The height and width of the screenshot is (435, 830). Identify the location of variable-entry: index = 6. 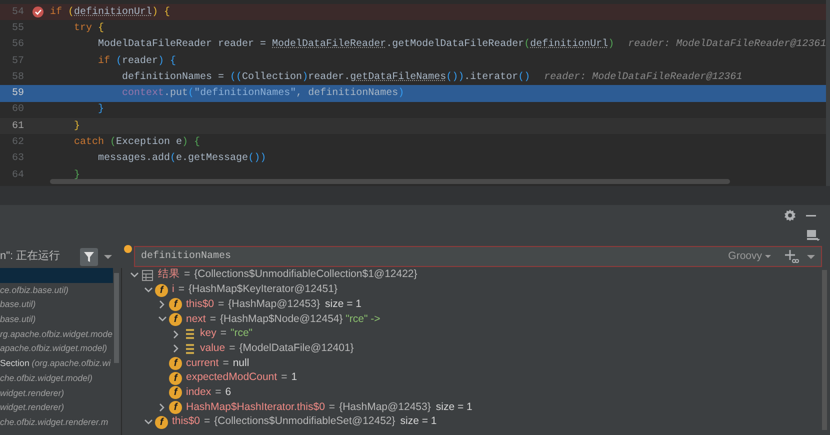
(209, 392).